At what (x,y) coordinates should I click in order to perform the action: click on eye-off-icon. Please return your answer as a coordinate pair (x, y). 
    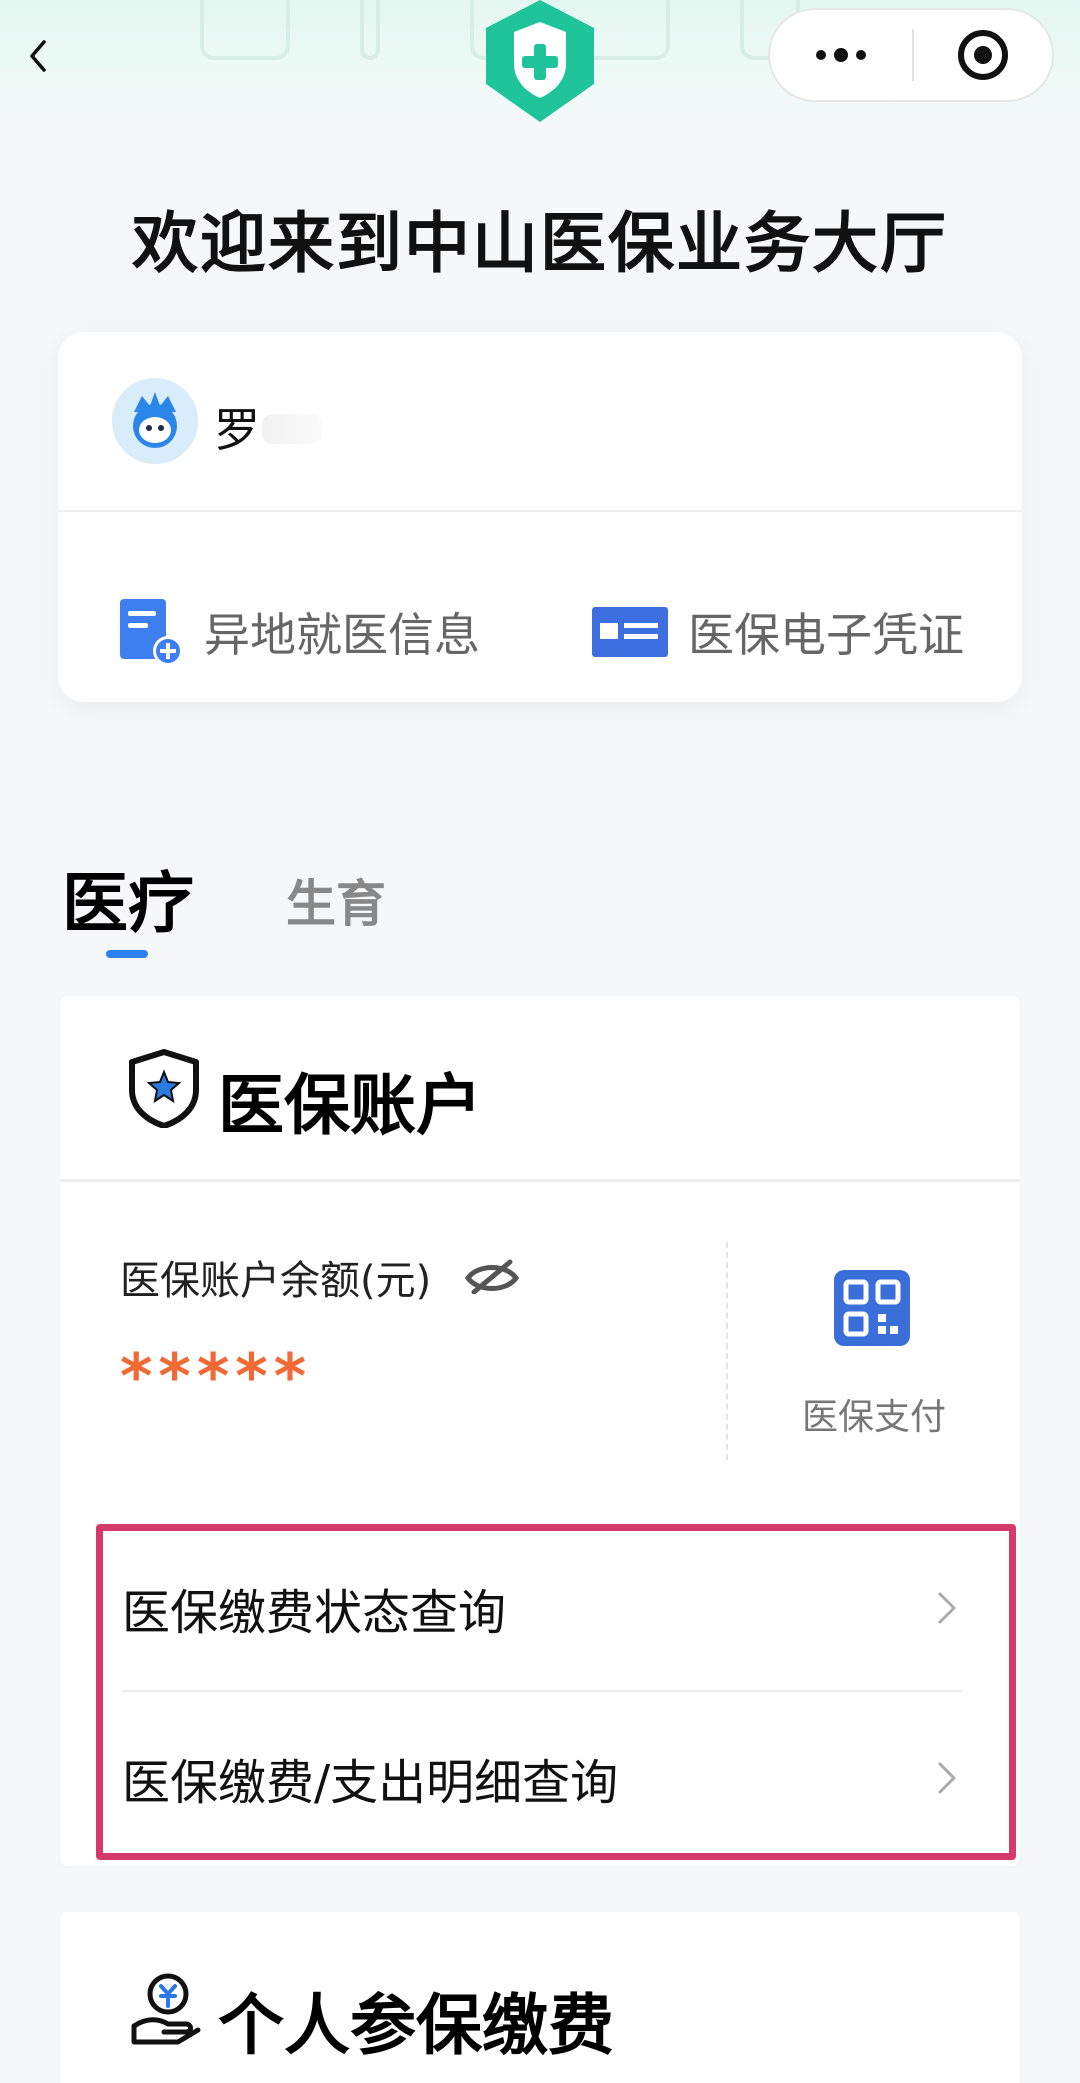
    Looking at the image, I should click on (492, 1276).